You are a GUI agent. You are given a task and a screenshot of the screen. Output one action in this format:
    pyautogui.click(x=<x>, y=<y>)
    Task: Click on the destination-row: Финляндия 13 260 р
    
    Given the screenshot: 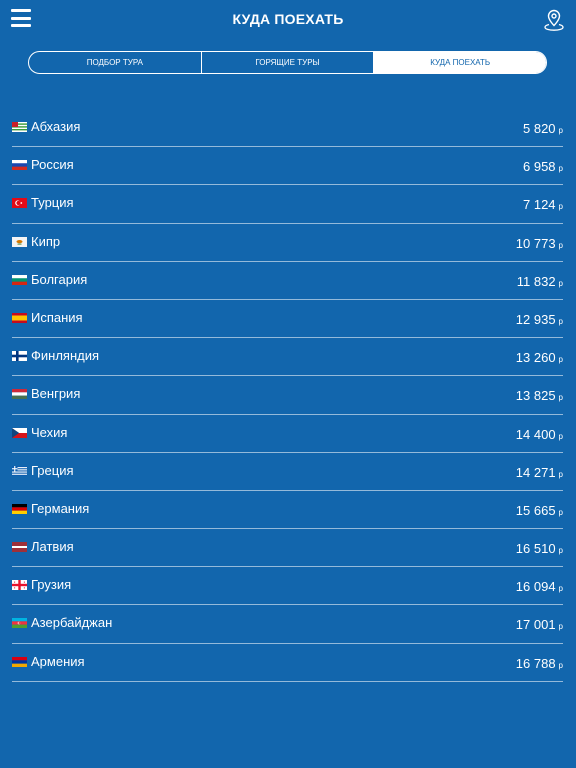 What is the action you would take?
    pyautogui.click(x=287, y=357)
    